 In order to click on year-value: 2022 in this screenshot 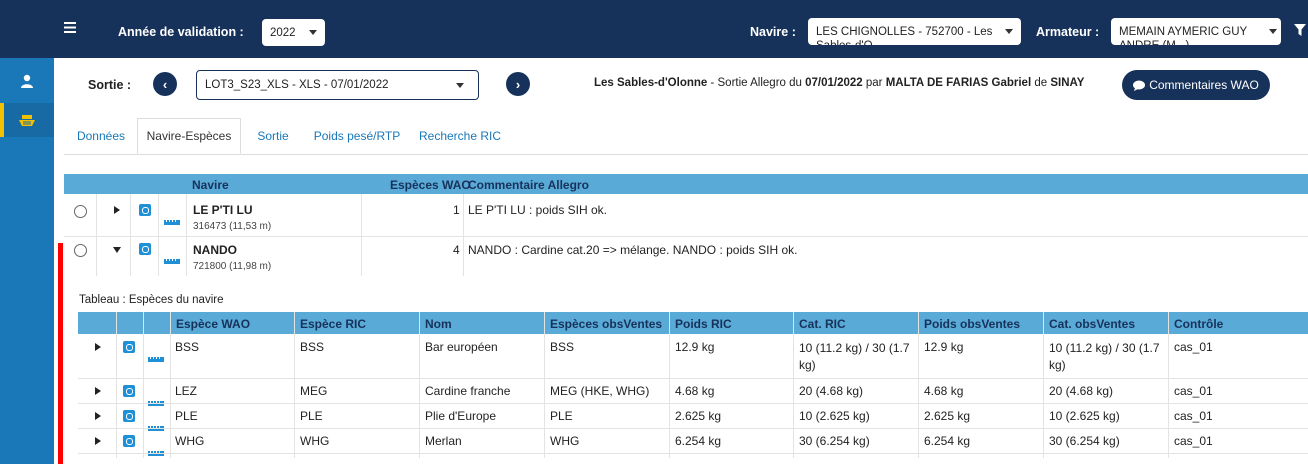, I will do `click(283, 32)`.